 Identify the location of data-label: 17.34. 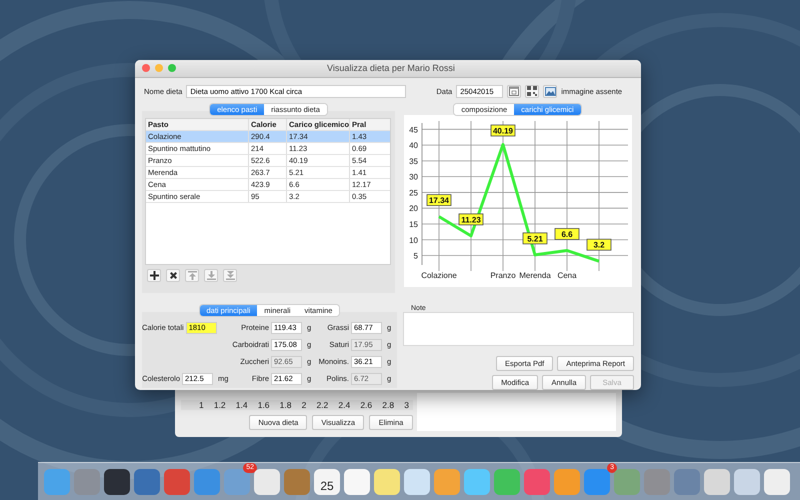
(438, 200).